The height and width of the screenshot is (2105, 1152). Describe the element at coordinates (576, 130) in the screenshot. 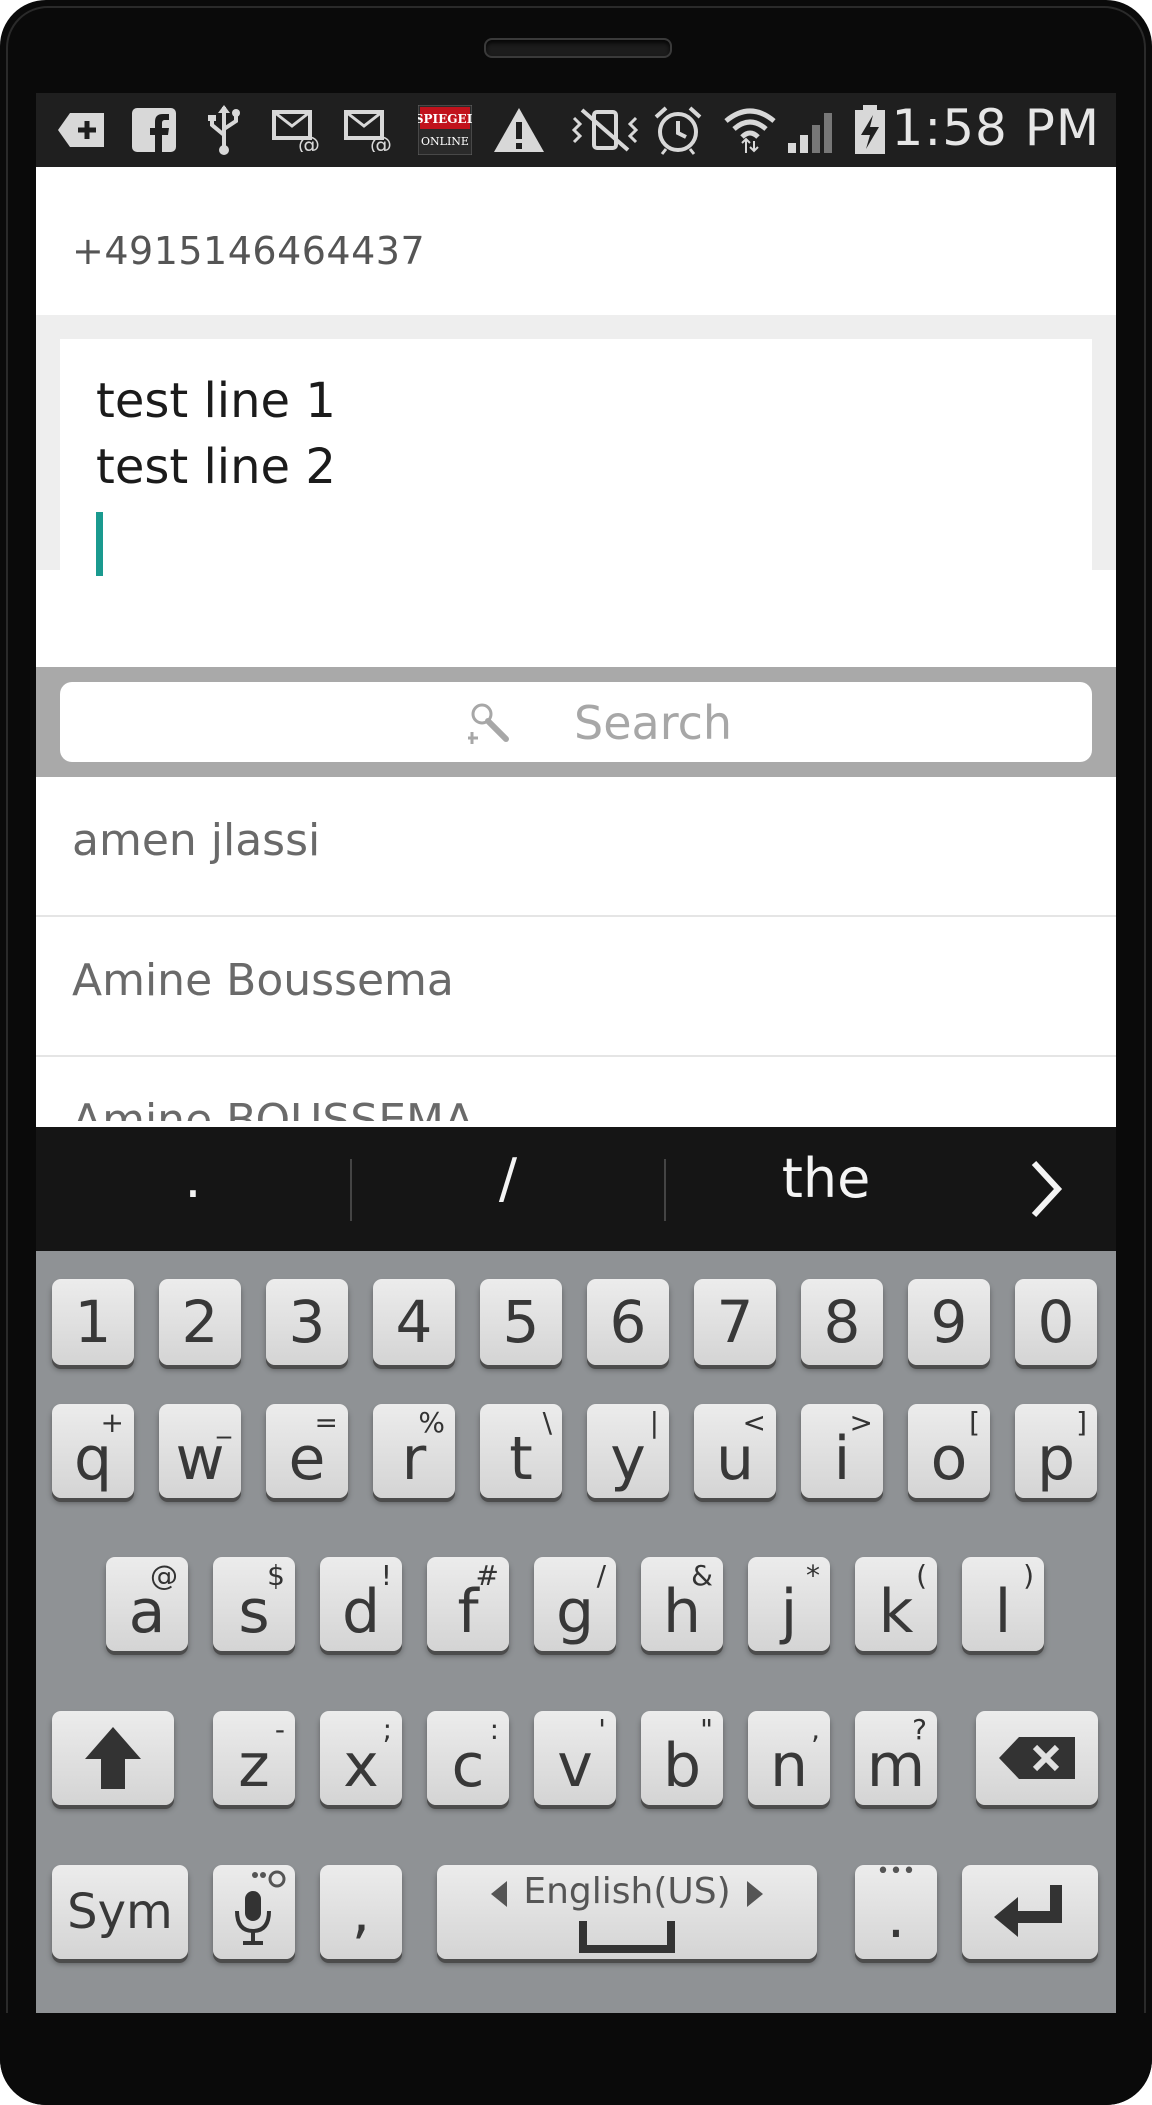

I see `status-bar: @ @ SPIEGEL ONLINE 1:58 PM` at that location.